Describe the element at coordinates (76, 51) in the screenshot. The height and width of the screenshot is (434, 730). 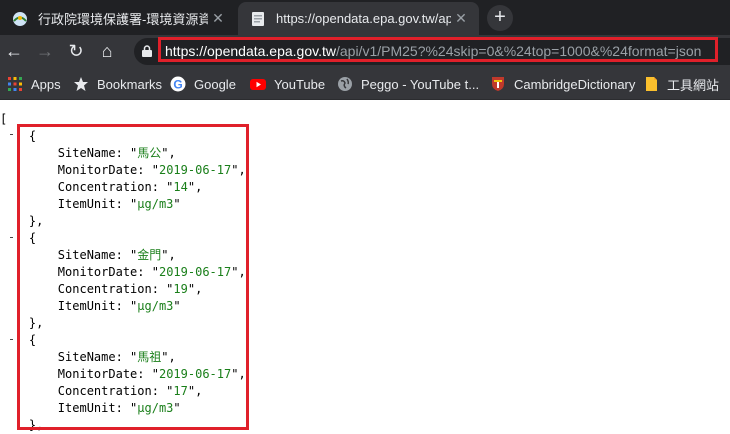
I see `reload-icon: ↻` at that location.